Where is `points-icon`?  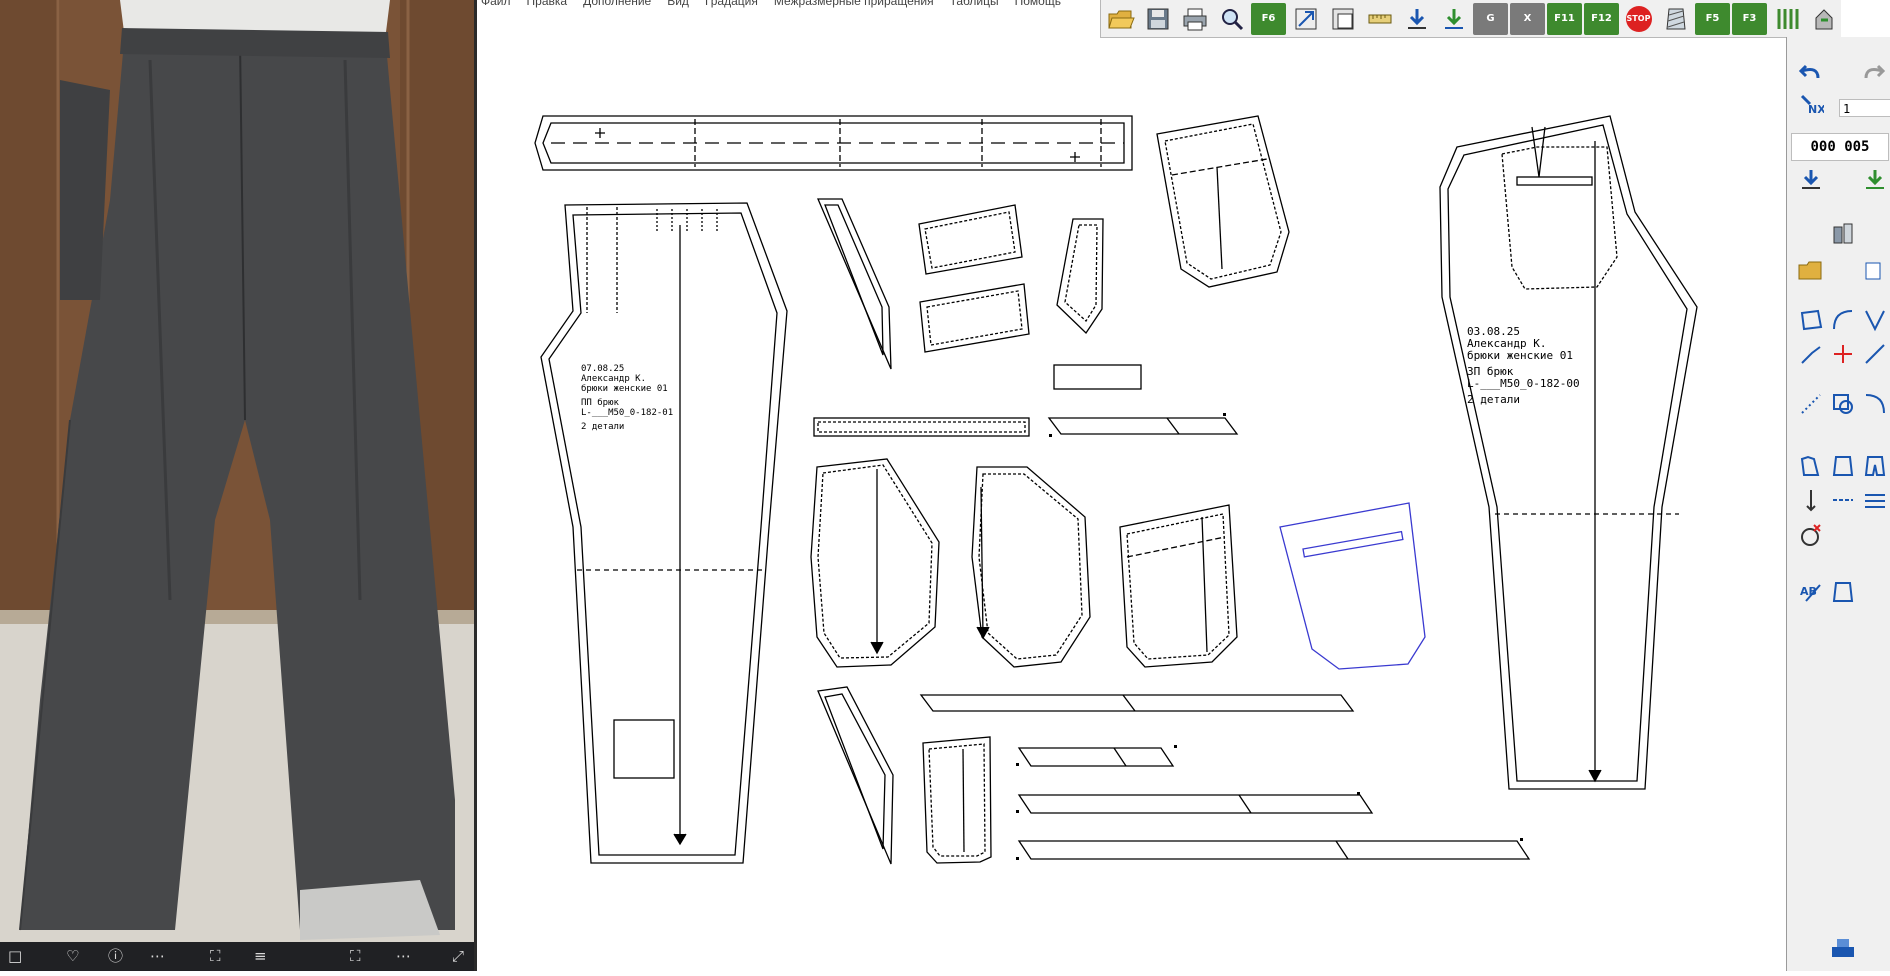 points-icon is located at coordinates (1811, 404).